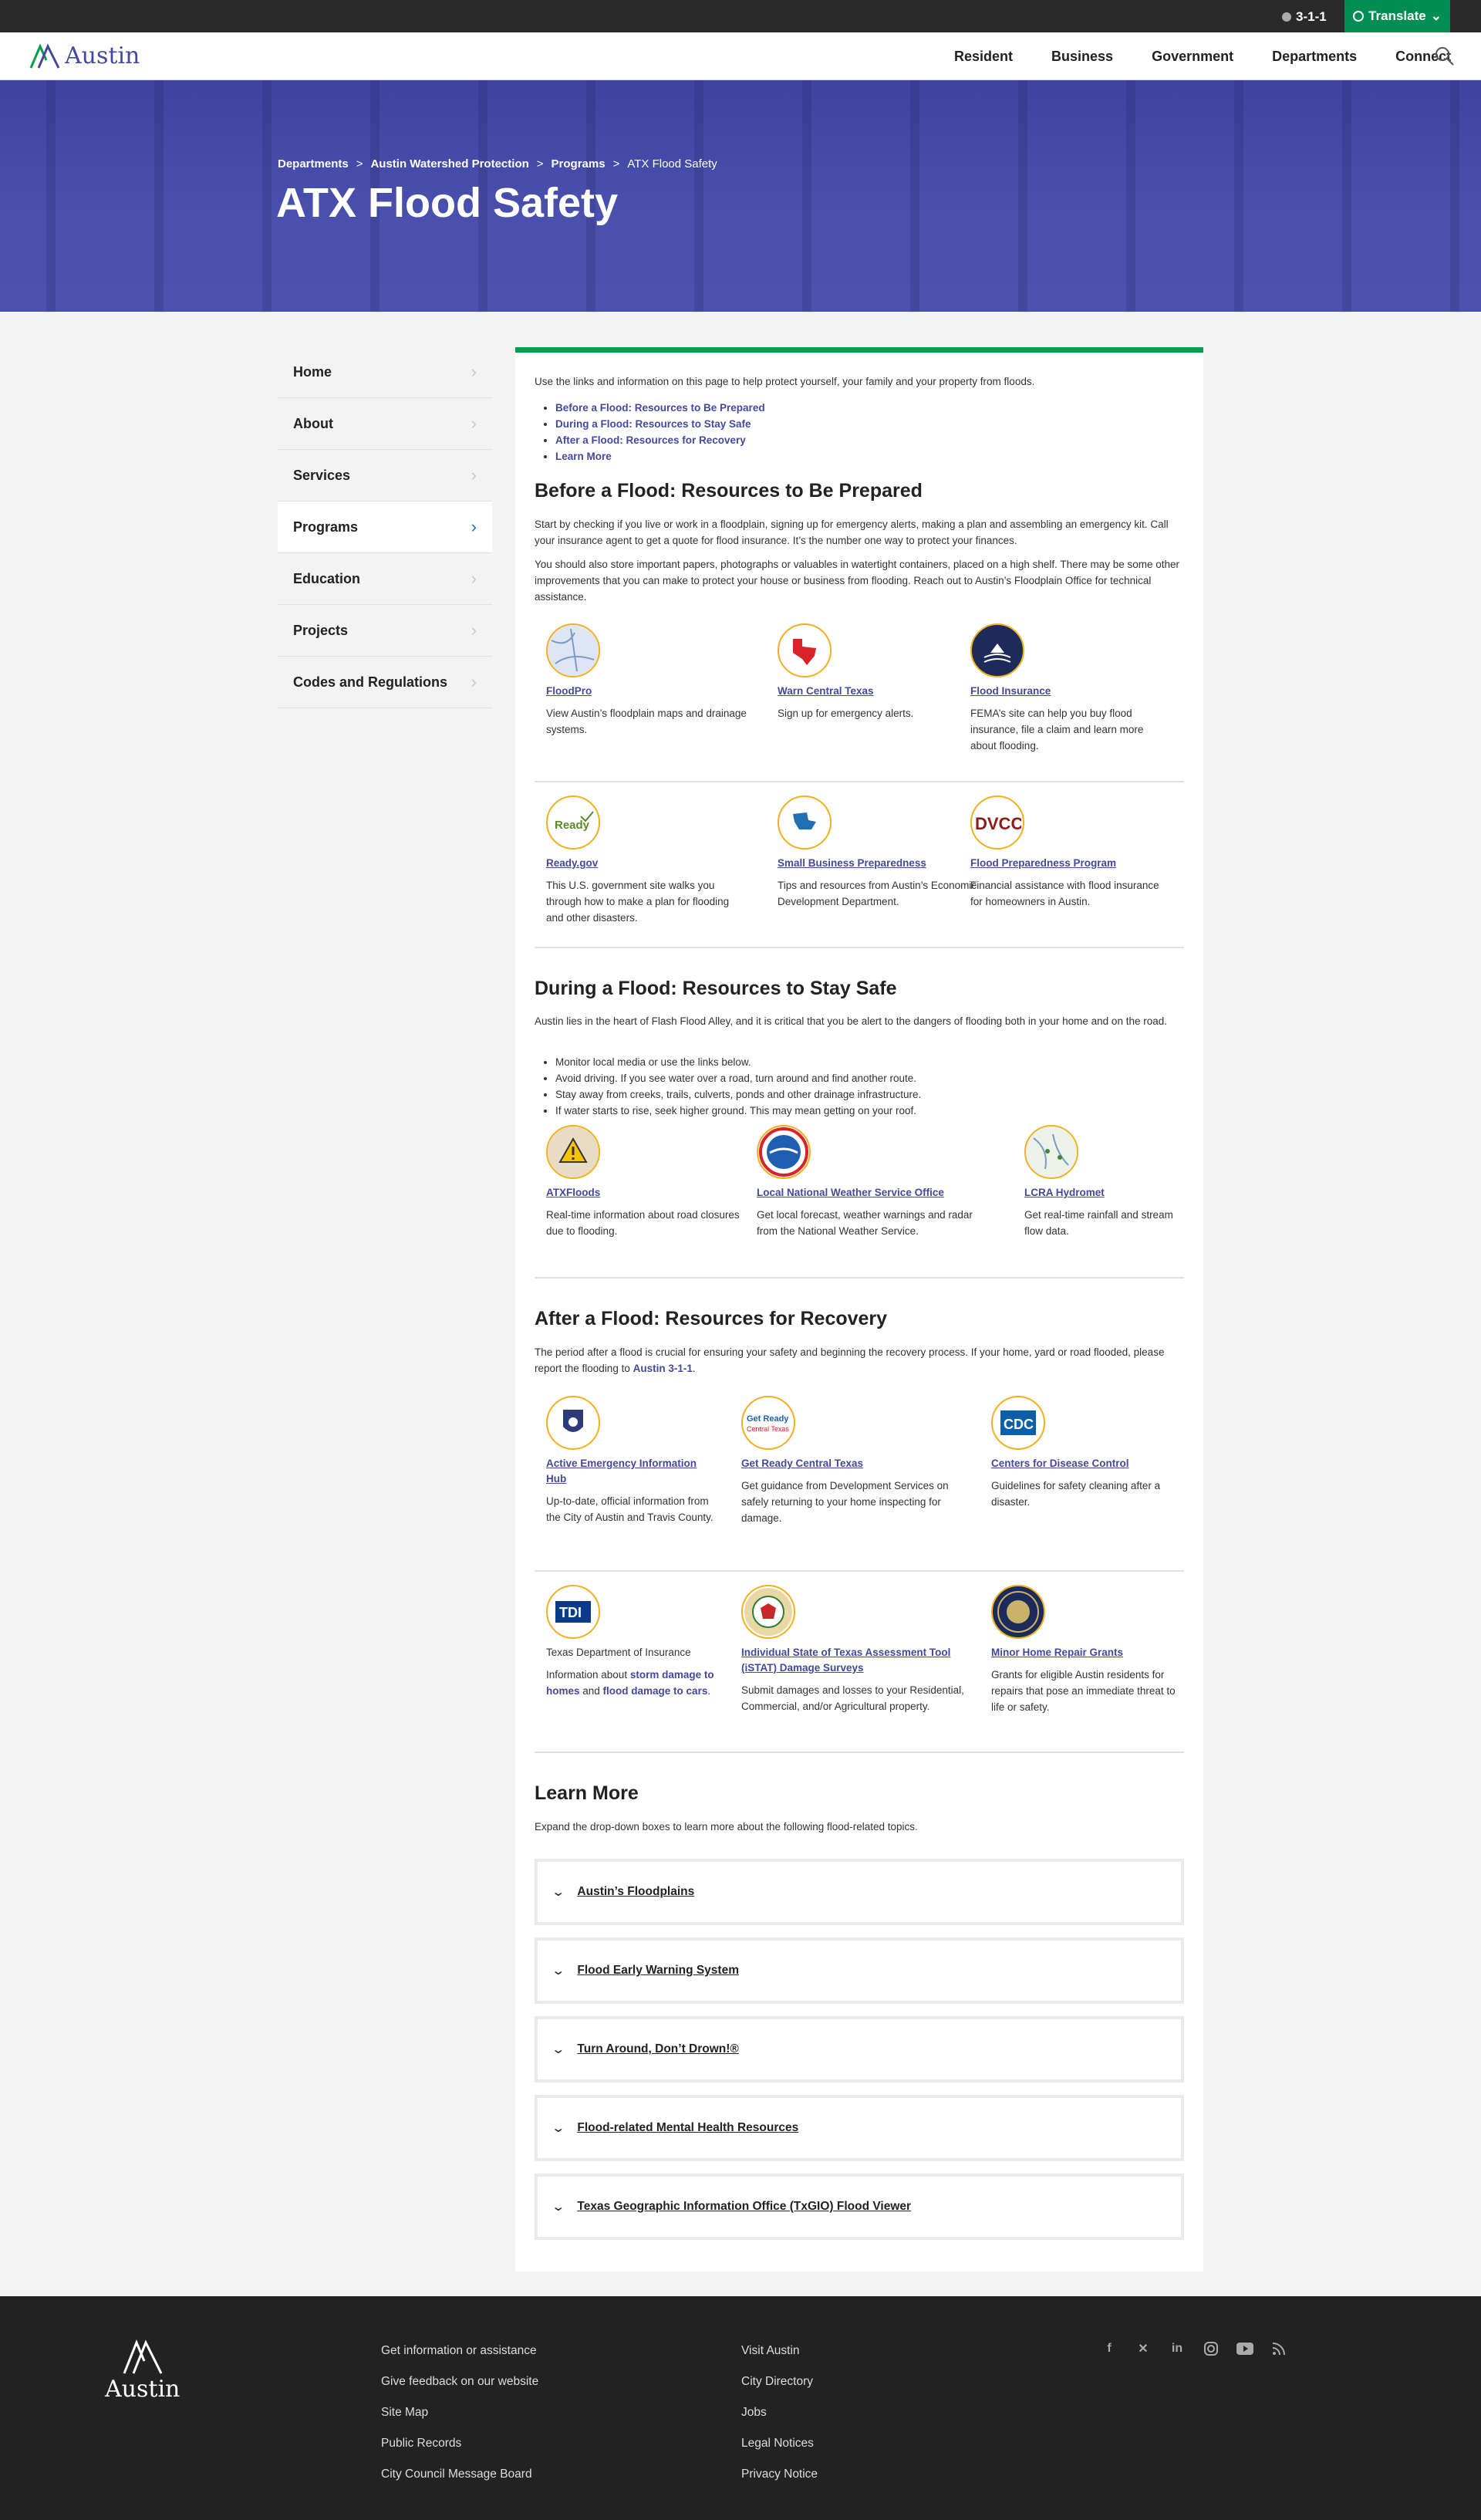  Describe the element at coordinates (631, 1471) in the screenshot. I see `emergency-info-hub-link: Active Emergency Information Hub` at that location.